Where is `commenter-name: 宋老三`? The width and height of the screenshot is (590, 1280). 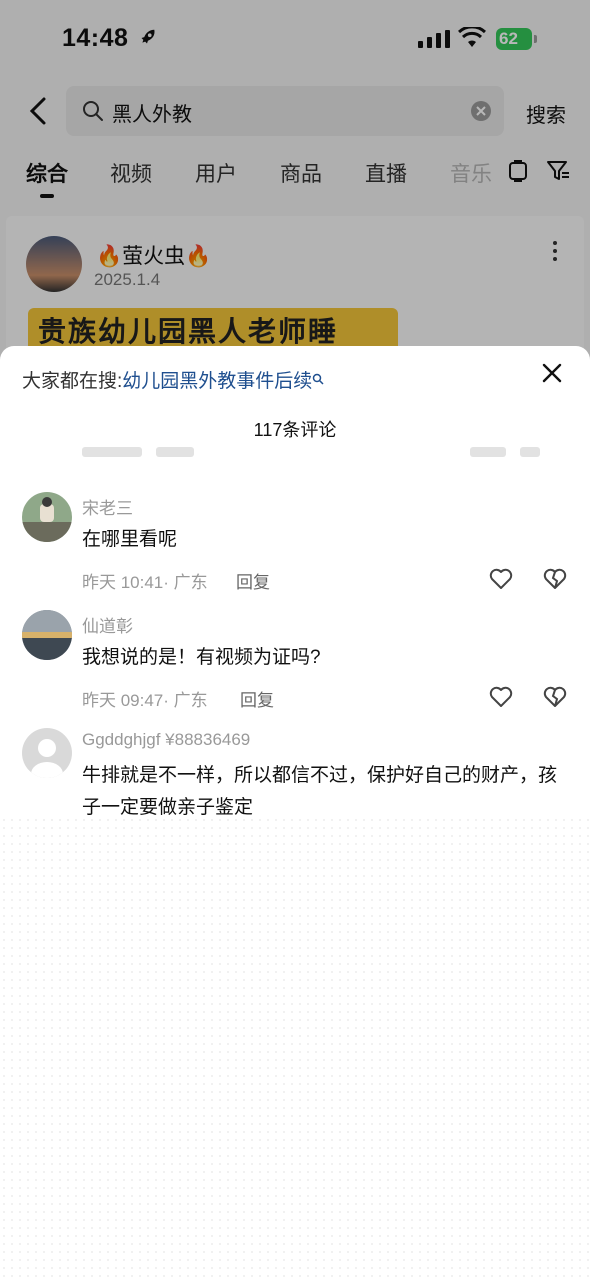 commenter-name: 宋老三 is located at coordinates (107, 506).